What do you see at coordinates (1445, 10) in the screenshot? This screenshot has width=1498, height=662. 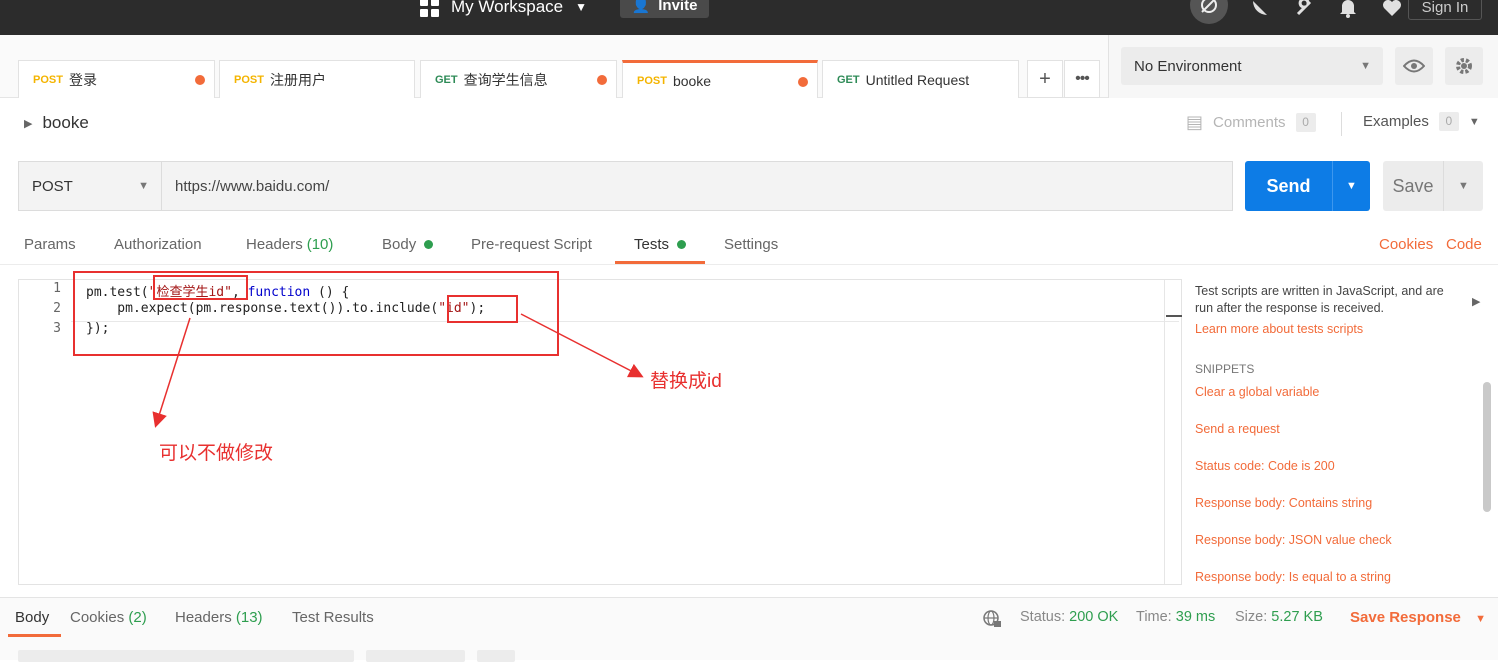 I see `signin-button: Sign In` at bounding box center [1445, 10].